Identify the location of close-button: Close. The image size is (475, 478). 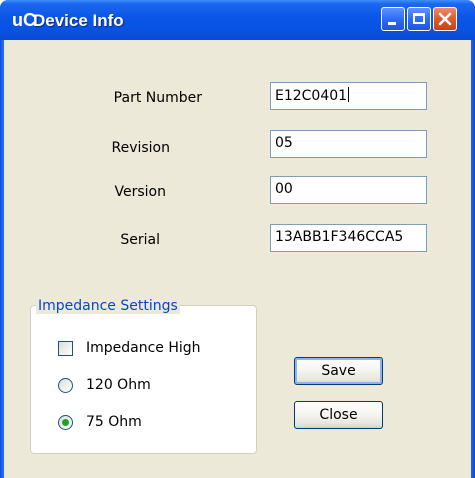
(338, 415).